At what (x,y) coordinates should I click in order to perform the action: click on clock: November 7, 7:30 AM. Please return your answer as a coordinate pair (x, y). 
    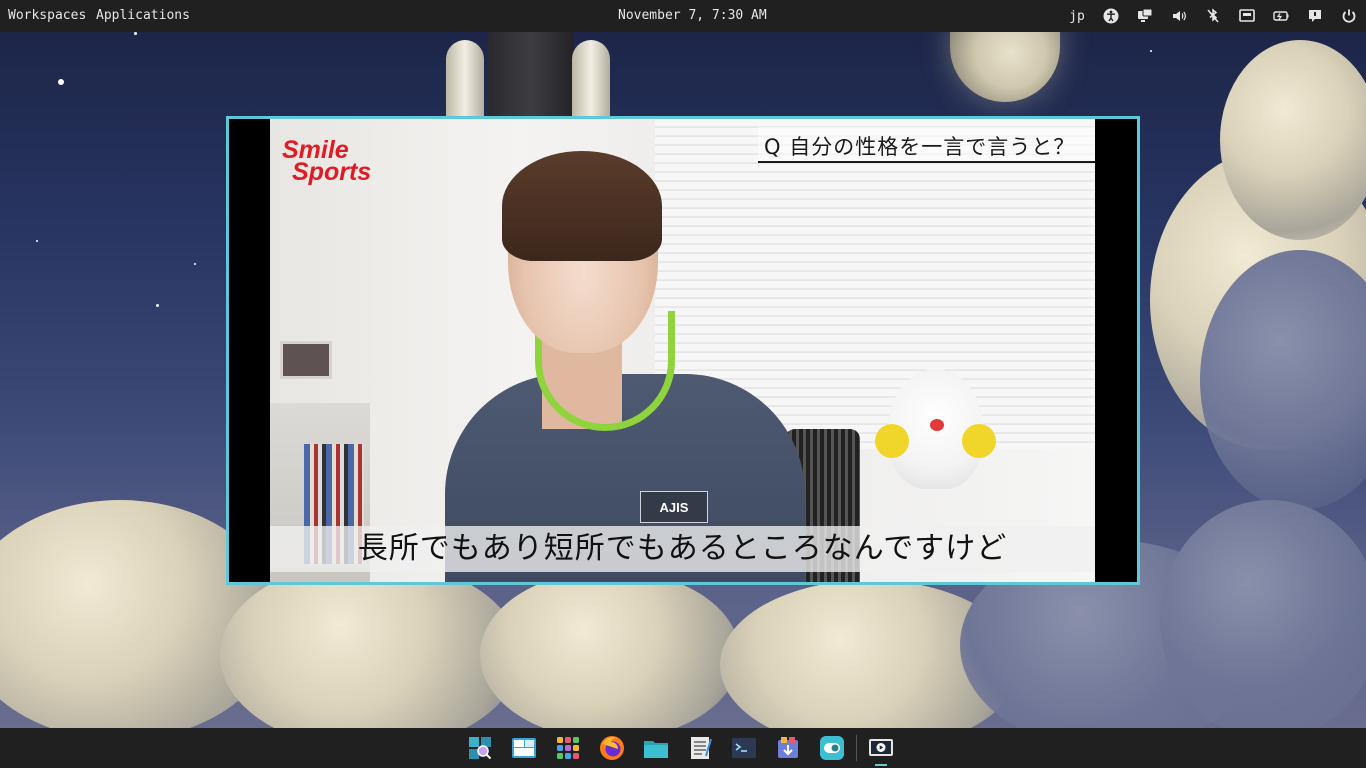
    Looking at the image, I should click on (692, 15).